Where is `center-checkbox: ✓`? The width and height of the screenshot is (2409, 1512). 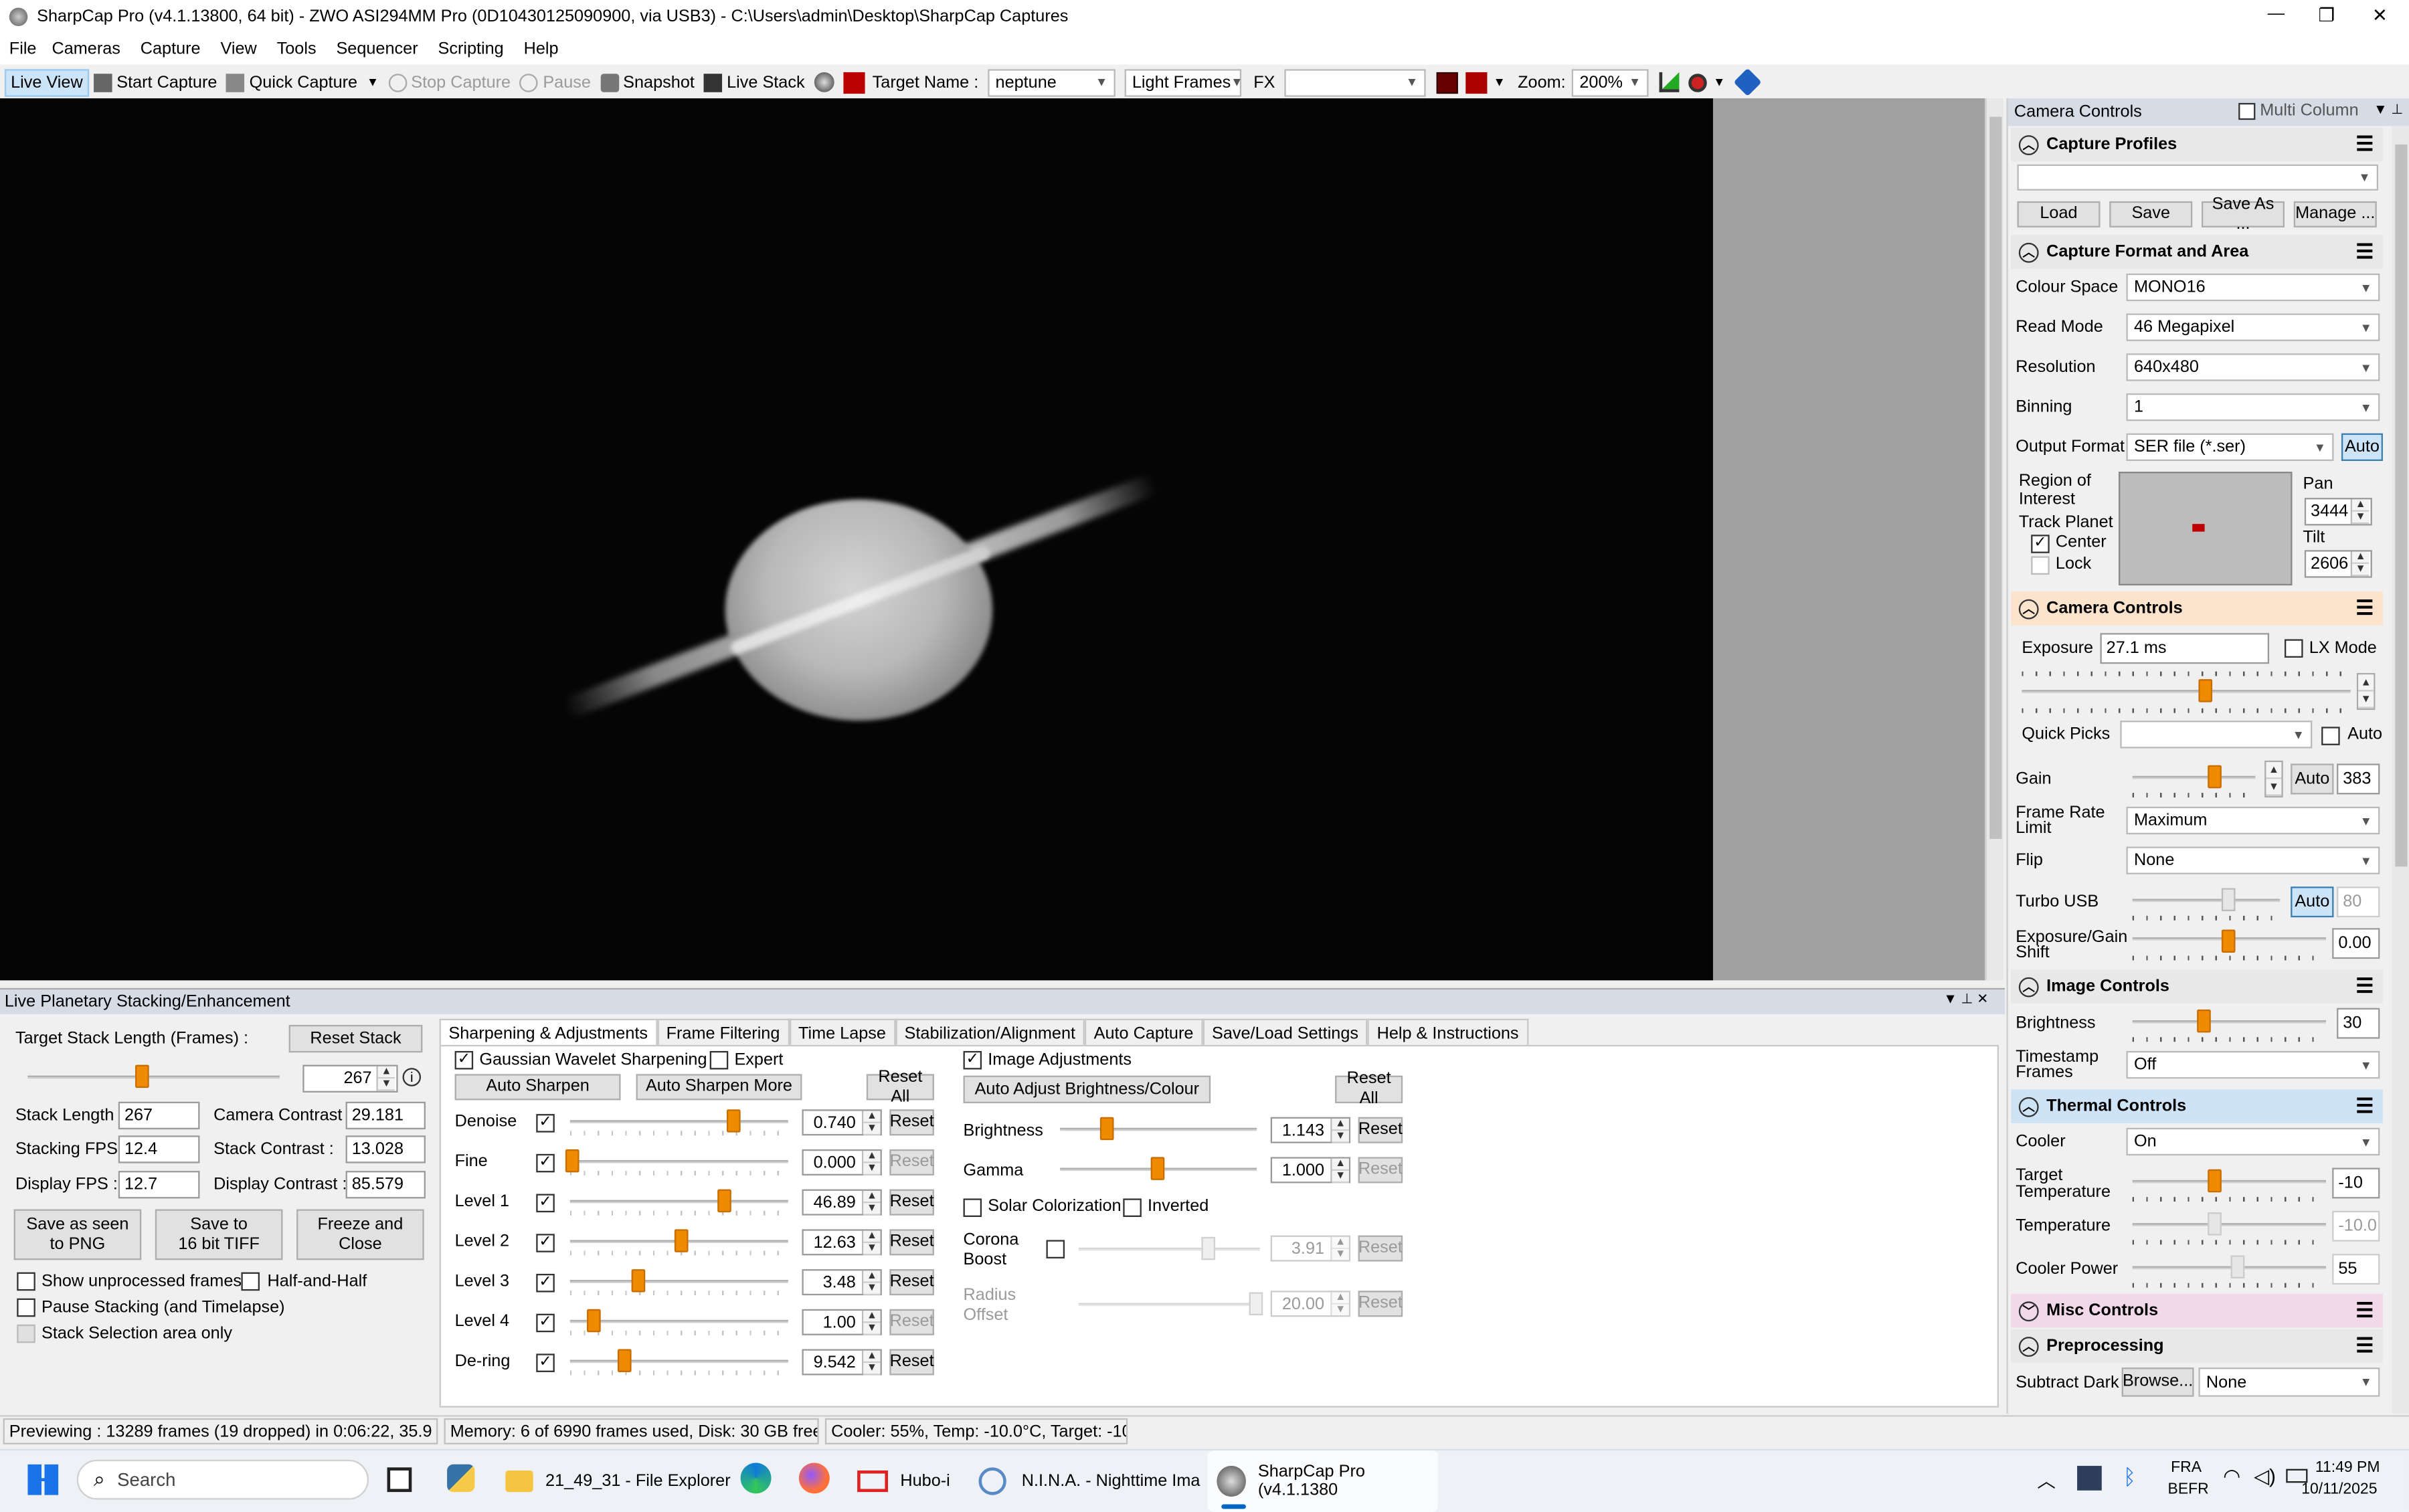
center-checkbox: ✓ is located at coordinates (2040, 544).